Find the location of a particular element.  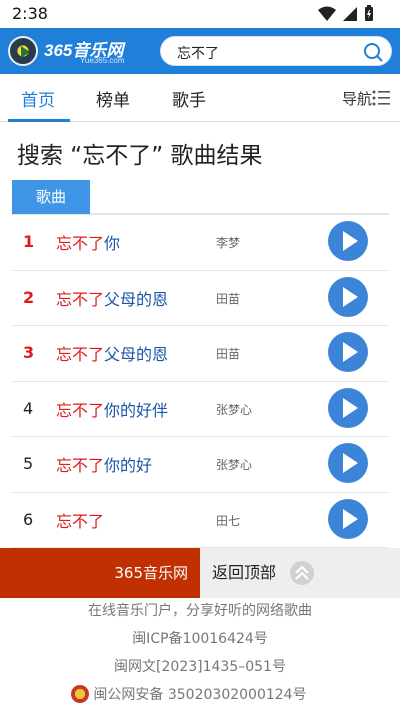

list-item: 6 忘不了 田七 is located at coordinates (200, 520).